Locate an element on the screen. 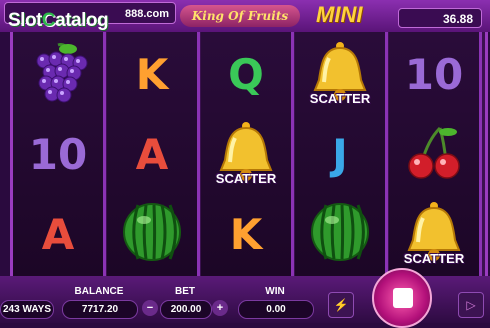  spin-icon is located at coordinates (403, 298).